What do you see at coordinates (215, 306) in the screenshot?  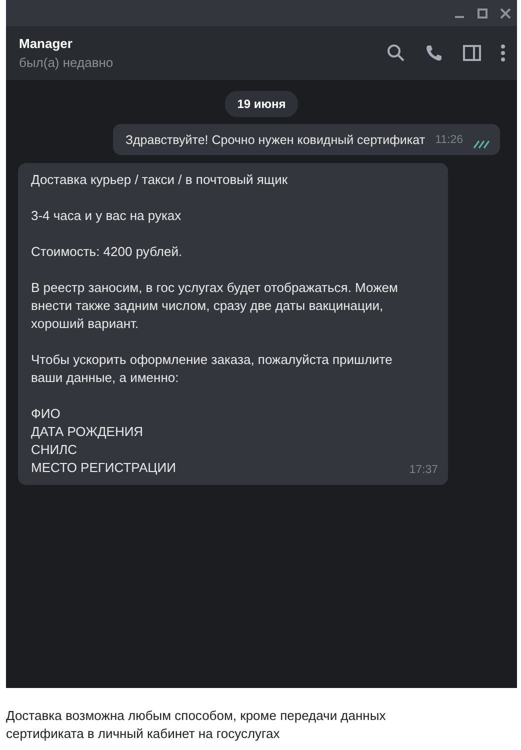 I see `message-text: В реестр заносим, в гос услугах будет отображаться. Можем внести также задним числом, сразу две даты вакцинации, хороший вариант.` at bounding box center [215, 306].